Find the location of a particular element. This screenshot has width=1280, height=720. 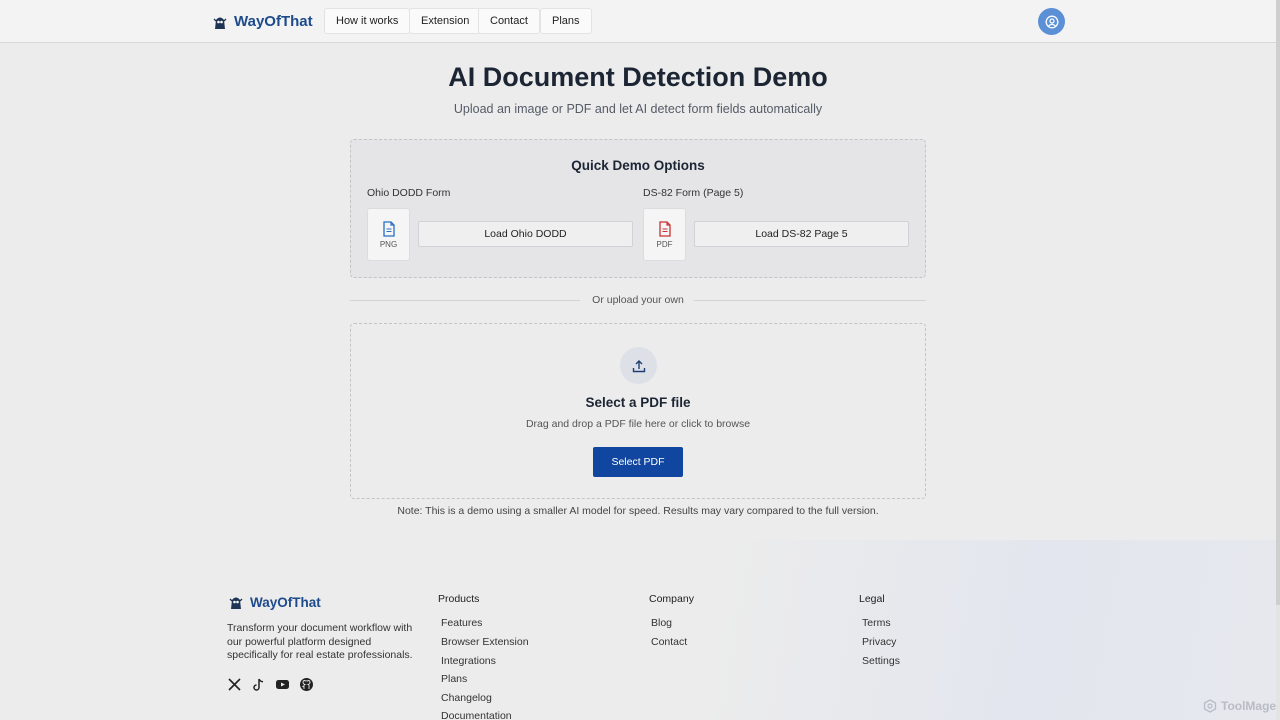

footer-link-browser-extension: Browser Extension is located at coordinates (485, 642).